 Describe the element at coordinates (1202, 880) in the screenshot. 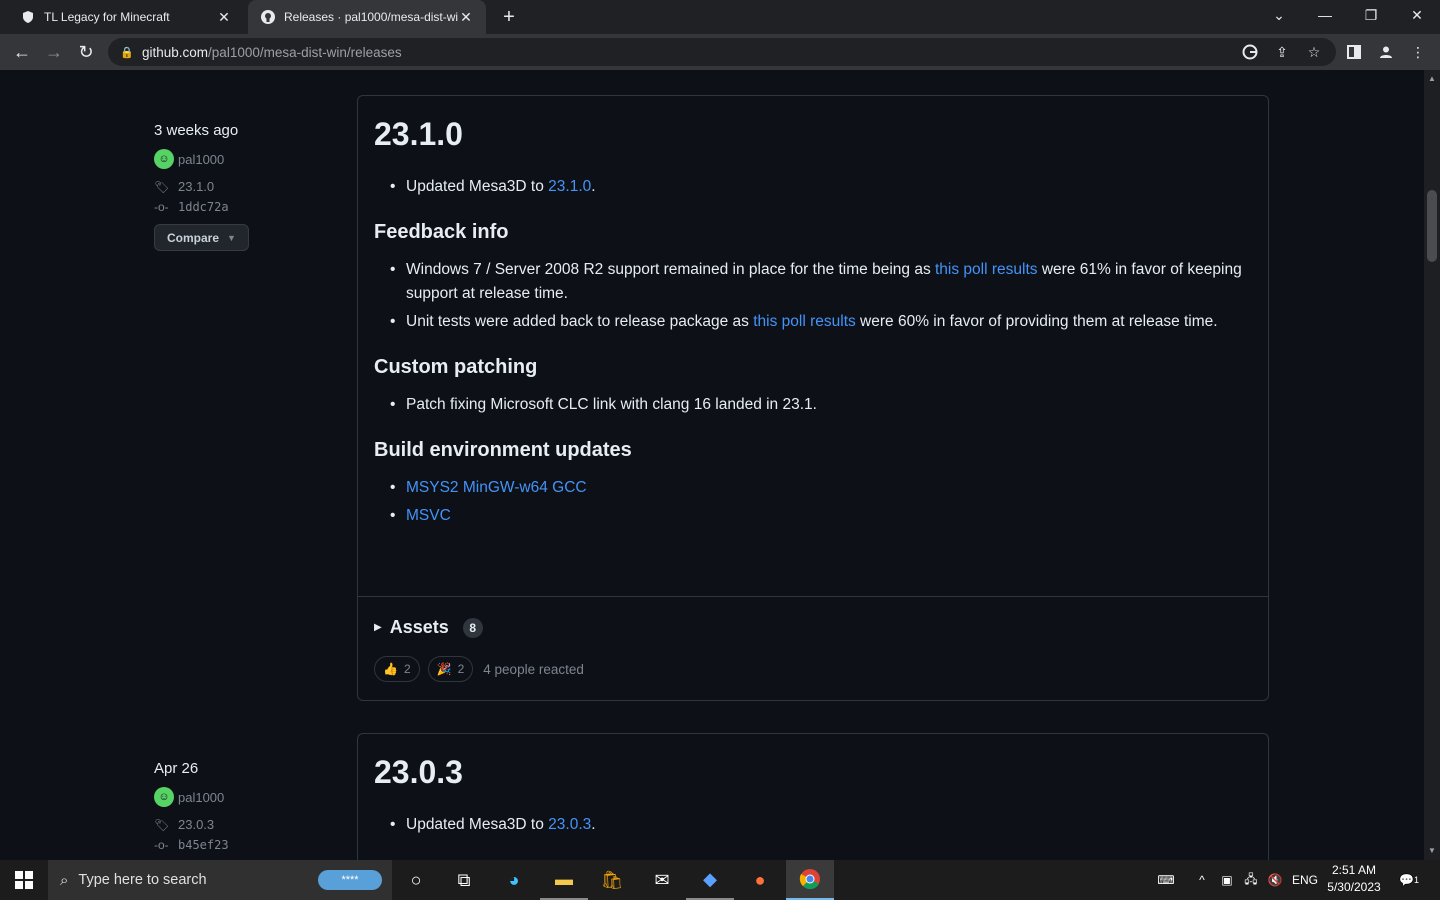

I see `chevron-up-icon: ^` at that location.